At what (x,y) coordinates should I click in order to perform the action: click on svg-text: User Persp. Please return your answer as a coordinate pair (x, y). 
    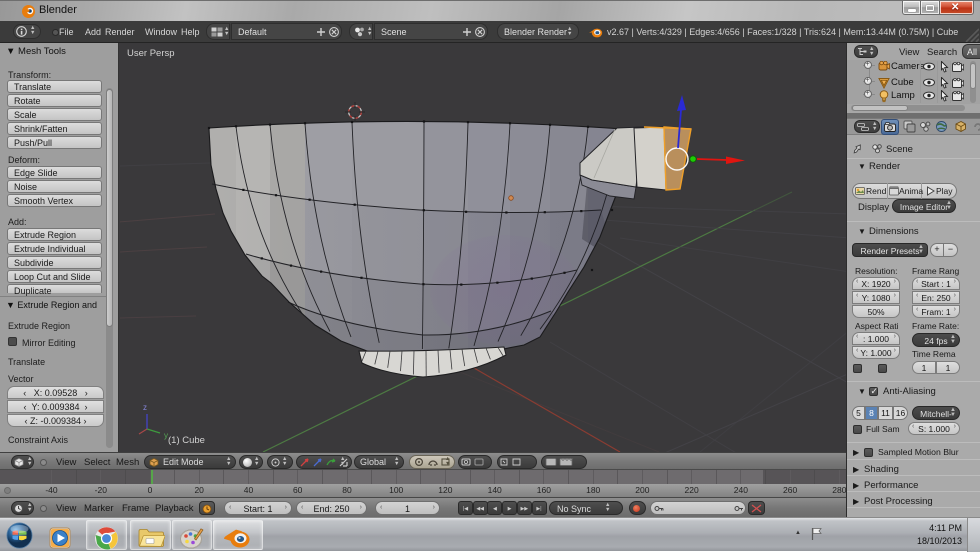
    Looking at the image, I should click on (151, 53).